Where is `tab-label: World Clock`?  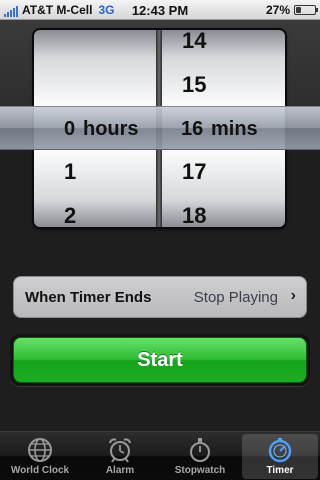 tab-label: World Clock is located at coordinates (40, 470).